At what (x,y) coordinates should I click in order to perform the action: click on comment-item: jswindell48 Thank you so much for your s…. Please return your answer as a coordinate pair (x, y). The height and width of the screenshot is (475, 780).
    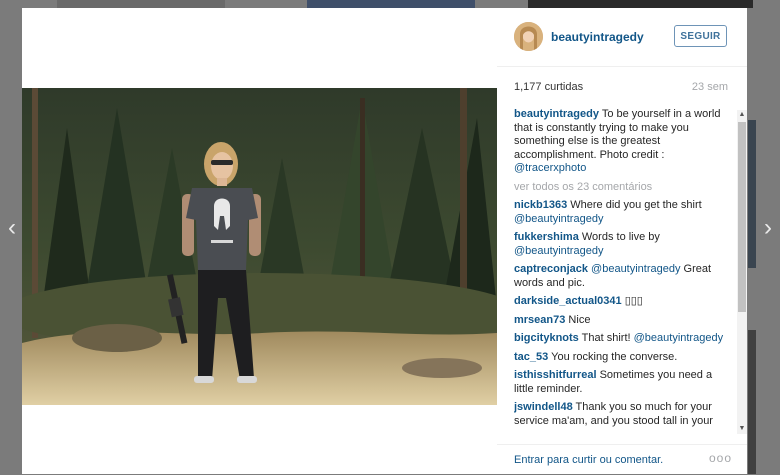
    Looking at the image, I should click on (623, 414).